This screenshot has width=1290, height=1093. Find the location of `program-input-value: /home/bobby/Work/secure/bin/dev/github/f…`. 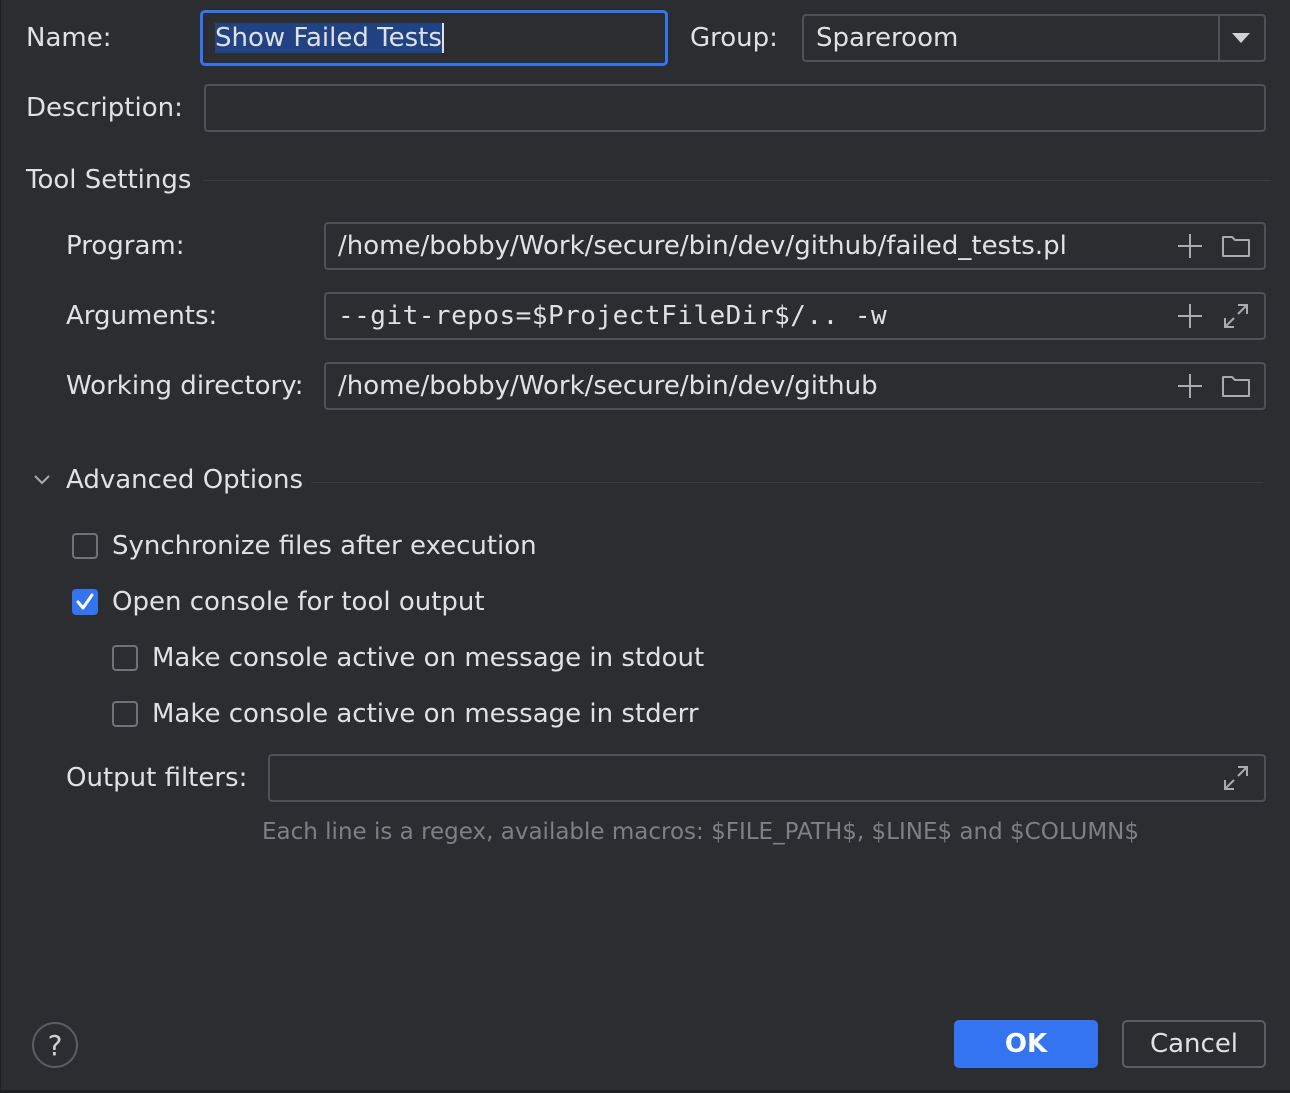

program-input-value: /home/bobby/Work/secure/bin/dev/github/f… is located at coordinates (702, 246).